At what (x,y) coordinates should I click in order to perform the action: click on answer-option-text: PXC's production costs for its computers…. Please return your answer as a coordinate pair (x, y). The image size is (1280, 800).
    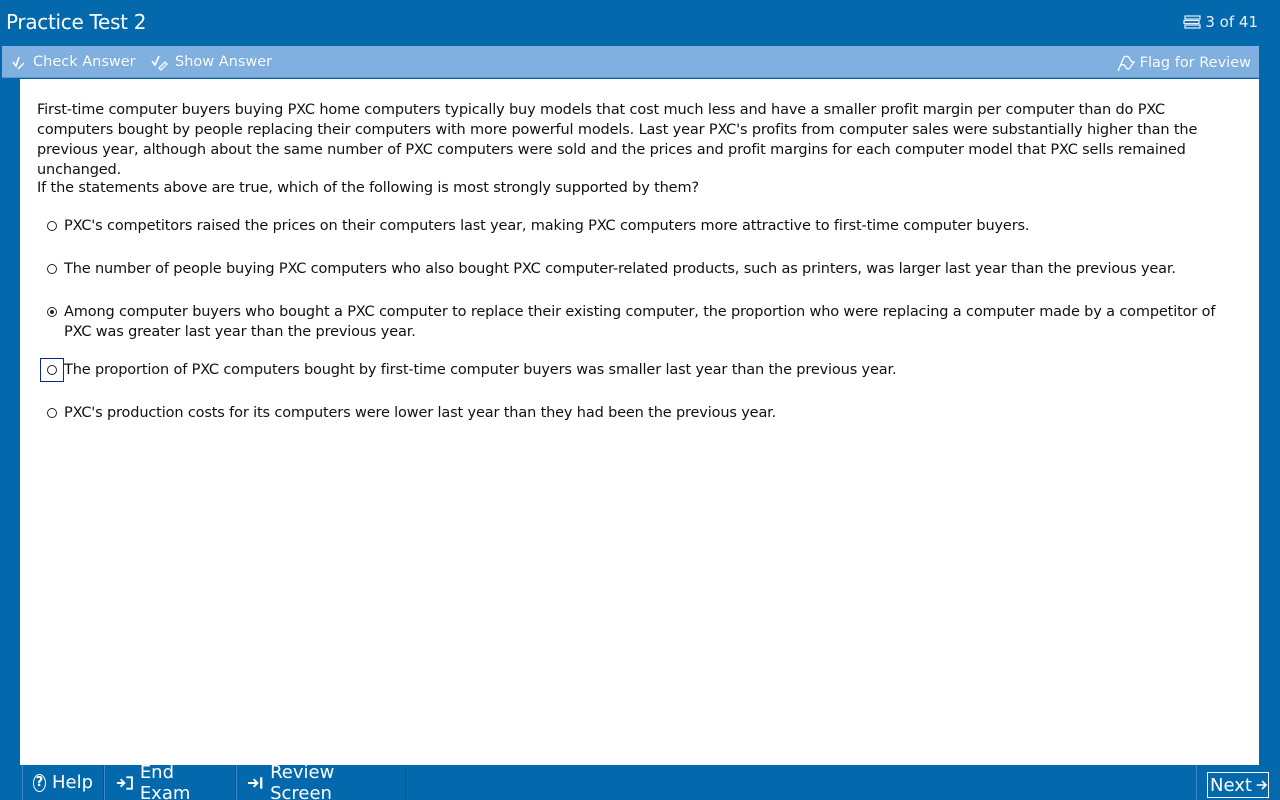
    Looking at the image, I should click on (420, 413).